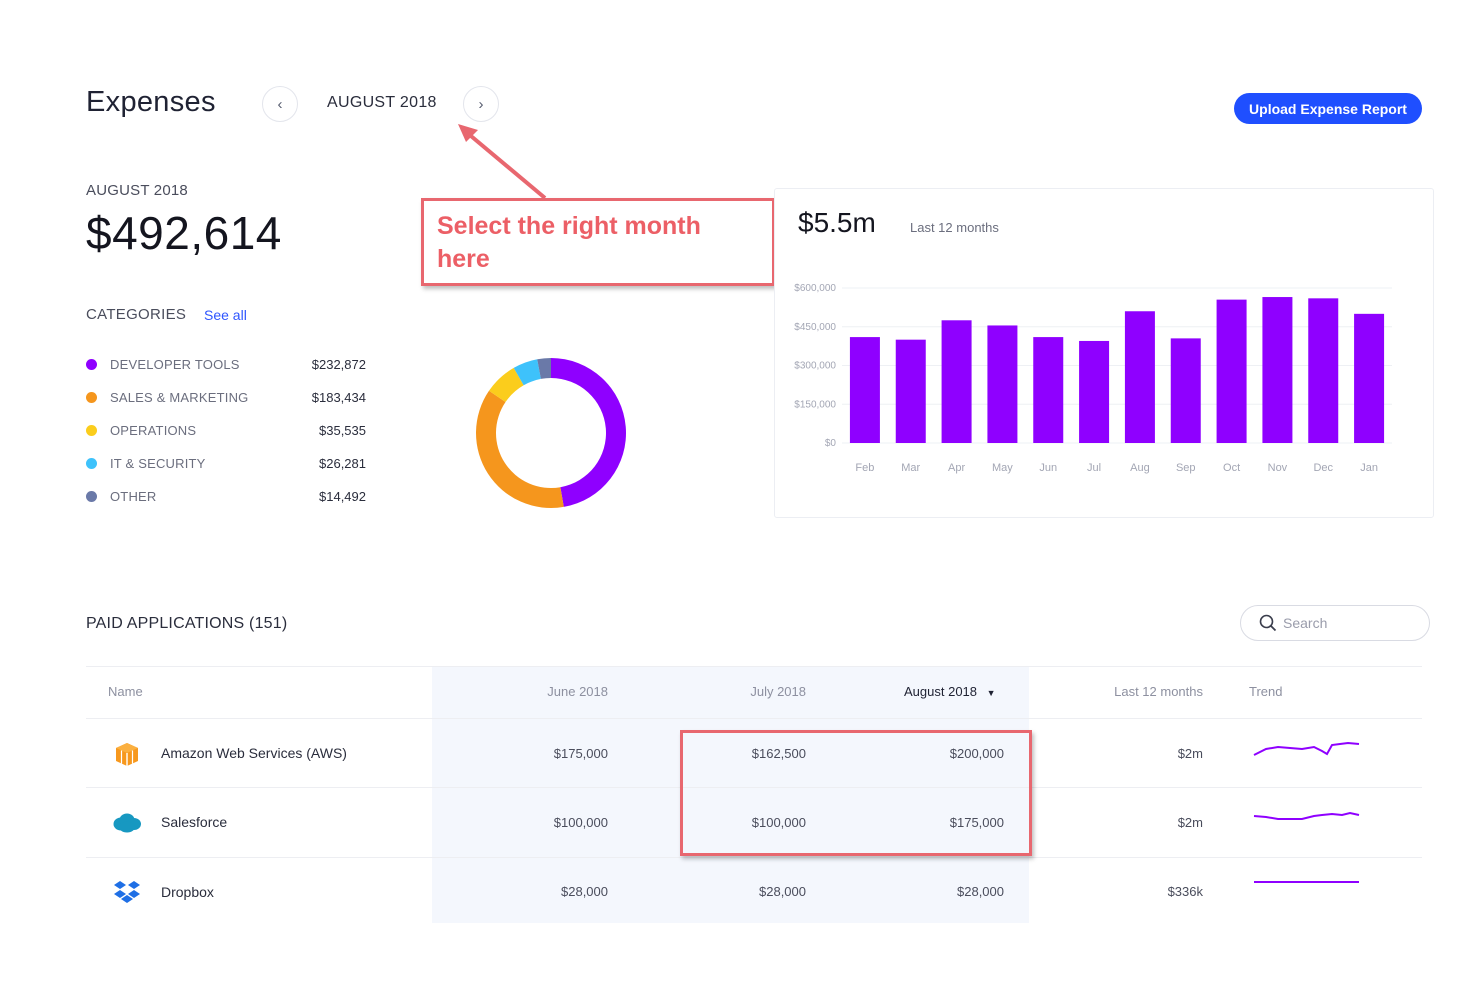 The height and width of the screenshot is (987, 1480). What do you see at coordinates (1323, 468) in the screenshot?
I see `x-tick-label: Dec` at bounding box center [1323, 468].